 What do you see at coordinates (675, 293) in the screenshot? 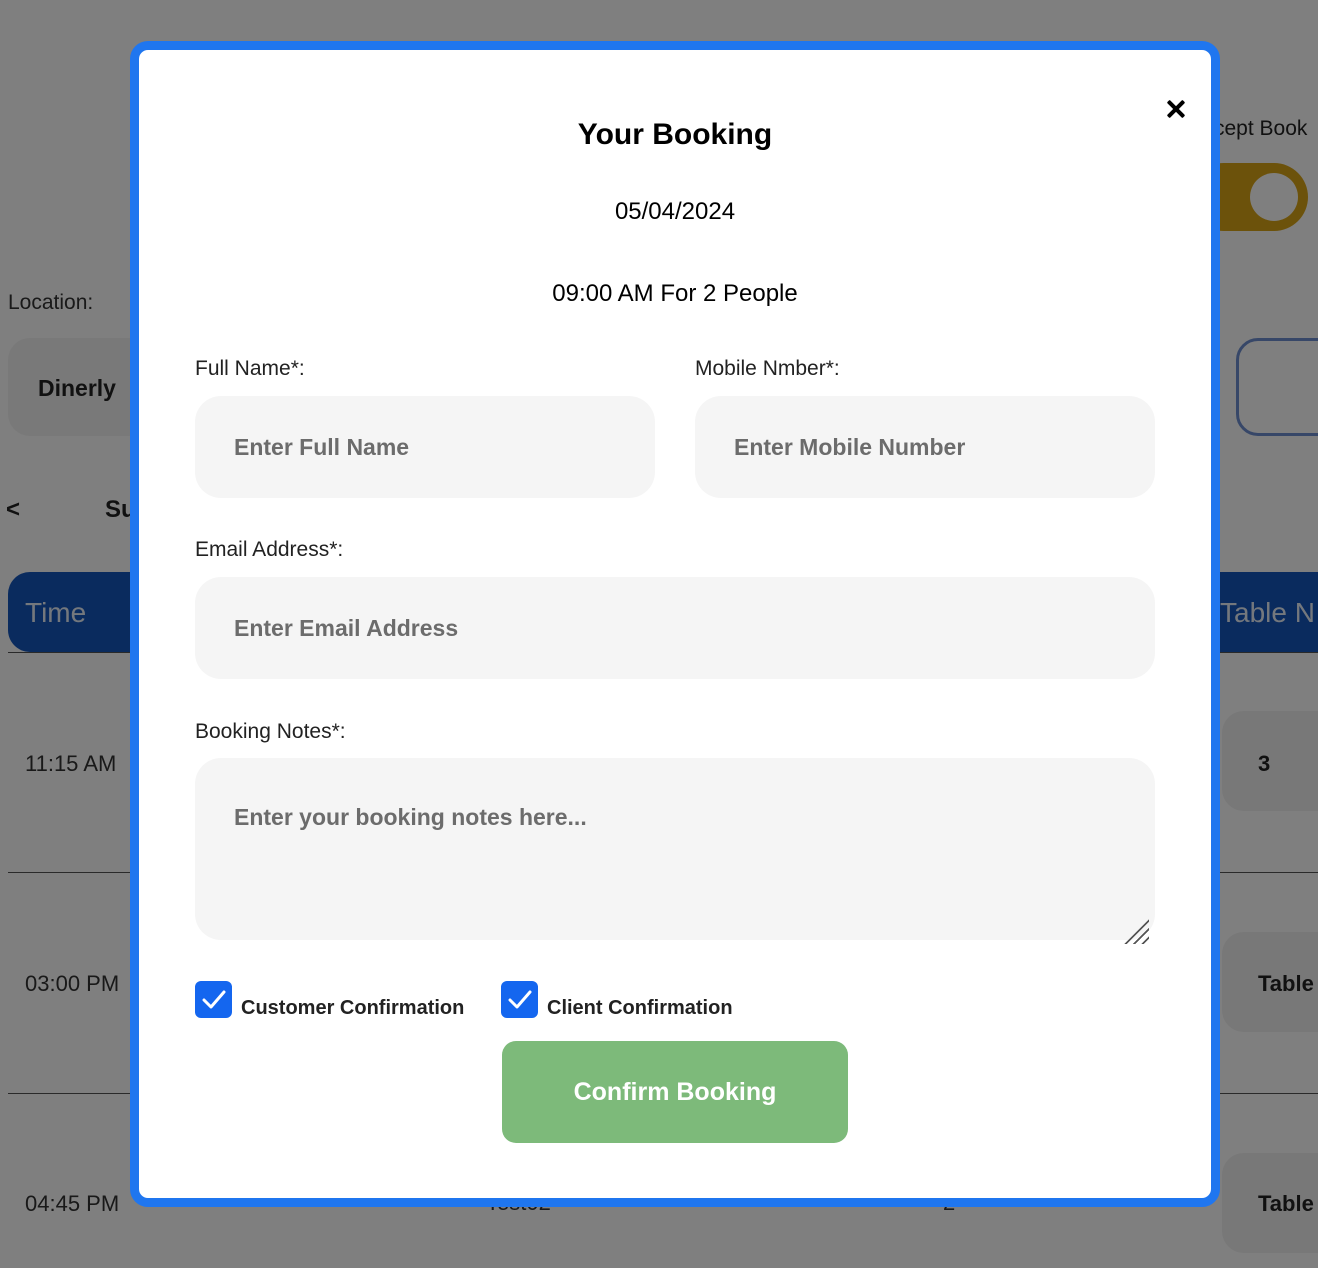
I see `booking-slot: 09:00 AM For 2 People` at bounding box center [675, 293].